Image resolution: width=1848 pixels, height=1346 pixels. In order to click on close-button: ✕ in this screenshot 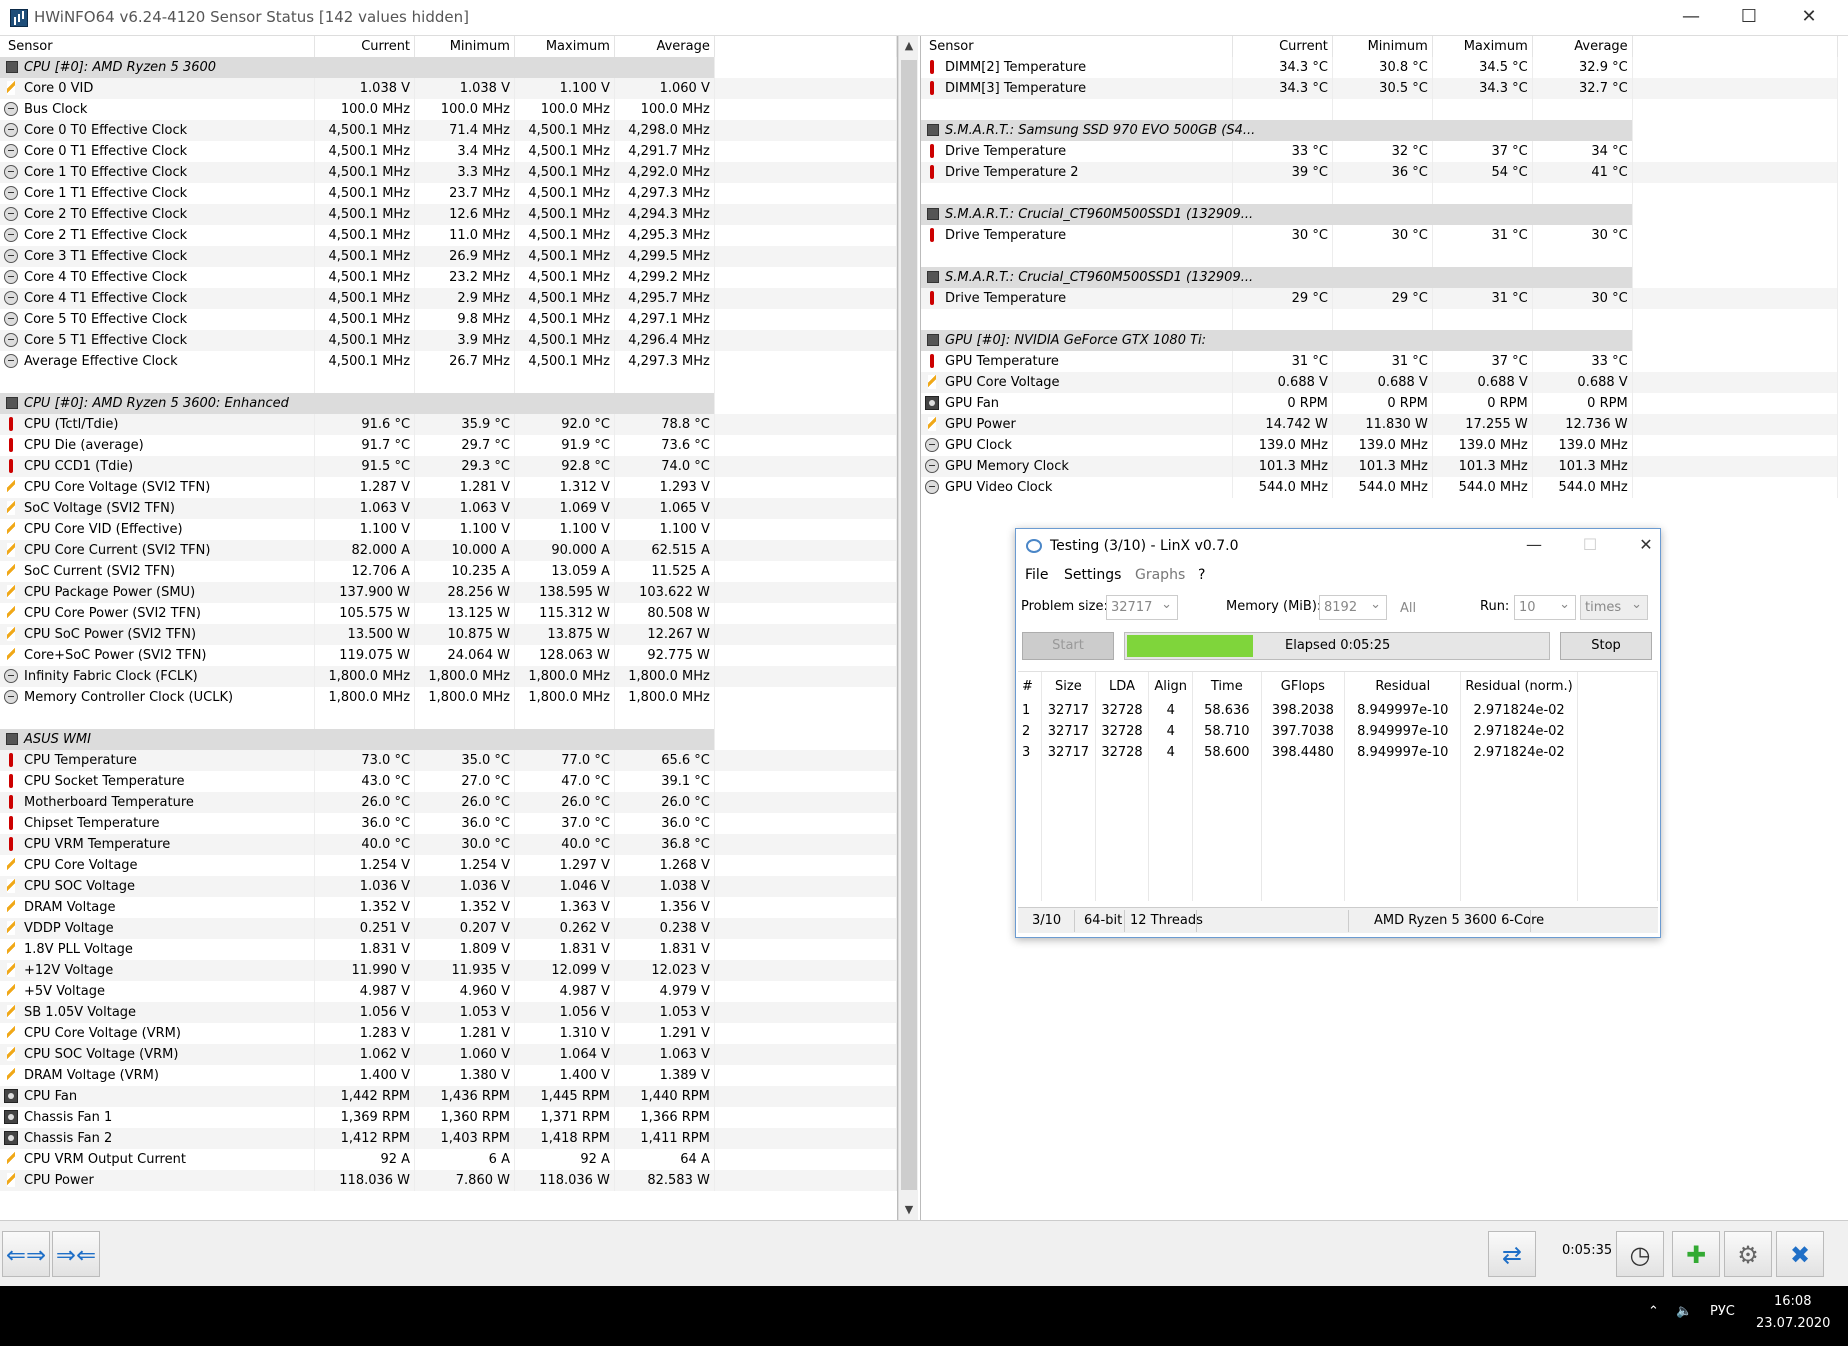, I will do `click(1809, 17)`.